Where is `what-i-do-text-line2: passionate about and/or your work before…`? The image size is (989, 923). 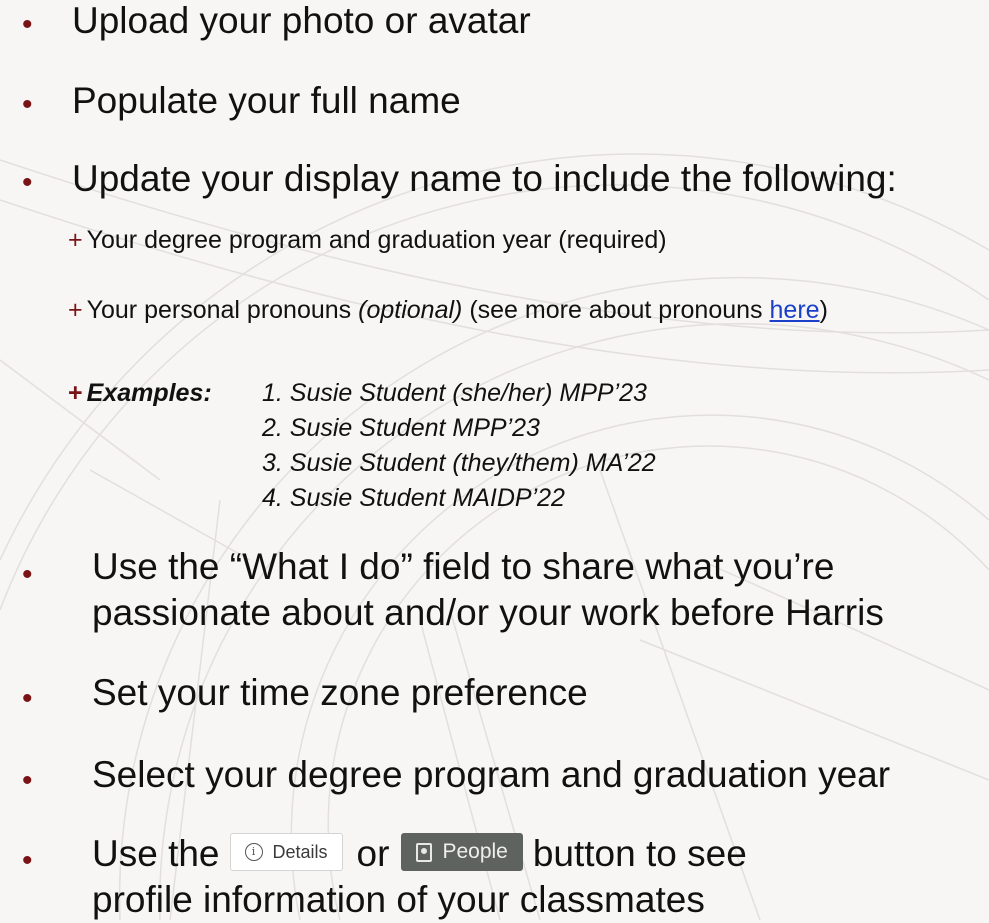 what-i-do-text-line2: passionate about and/or your work before… is located at coordinates (488, 612).